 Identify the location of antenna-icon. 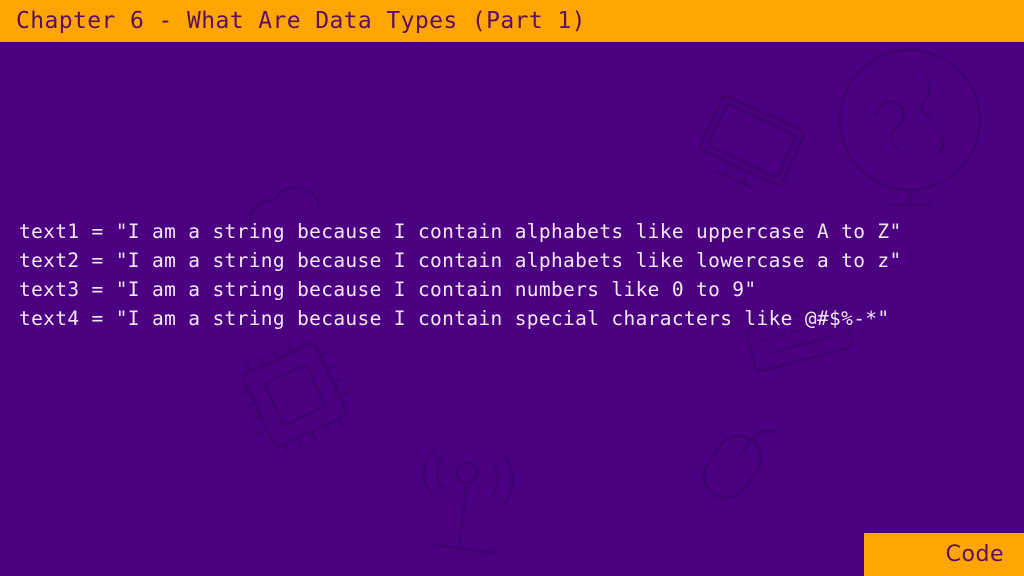
(470, 502).